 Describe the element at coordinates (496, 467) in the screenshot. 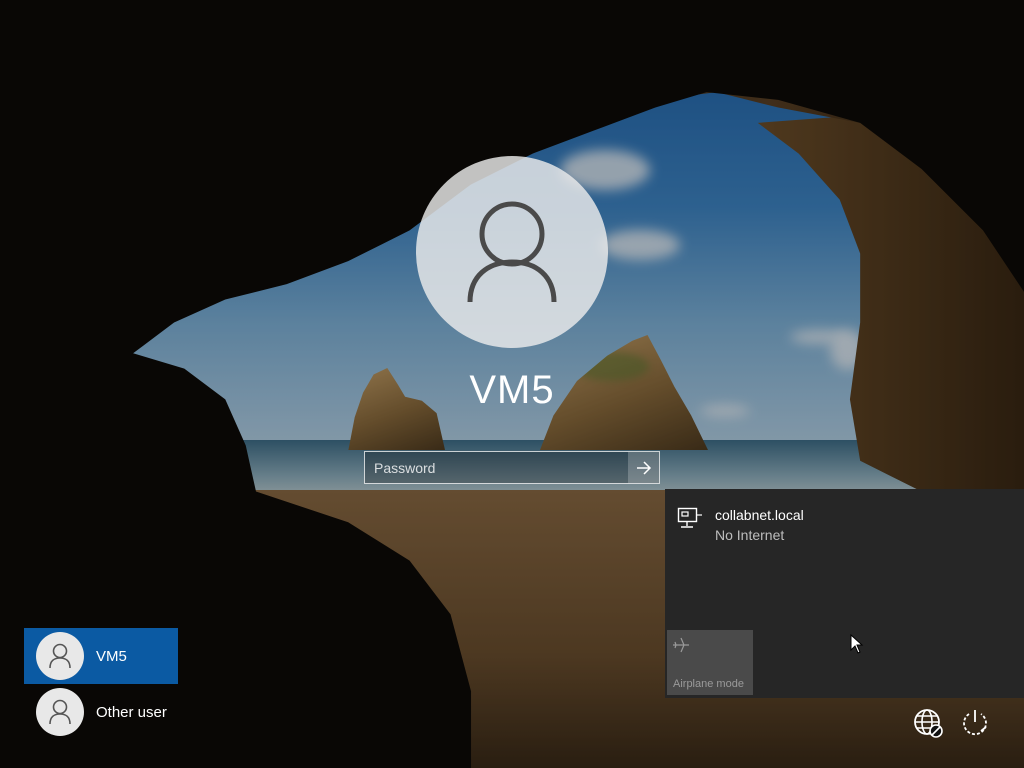

I see `password-input` at that location.